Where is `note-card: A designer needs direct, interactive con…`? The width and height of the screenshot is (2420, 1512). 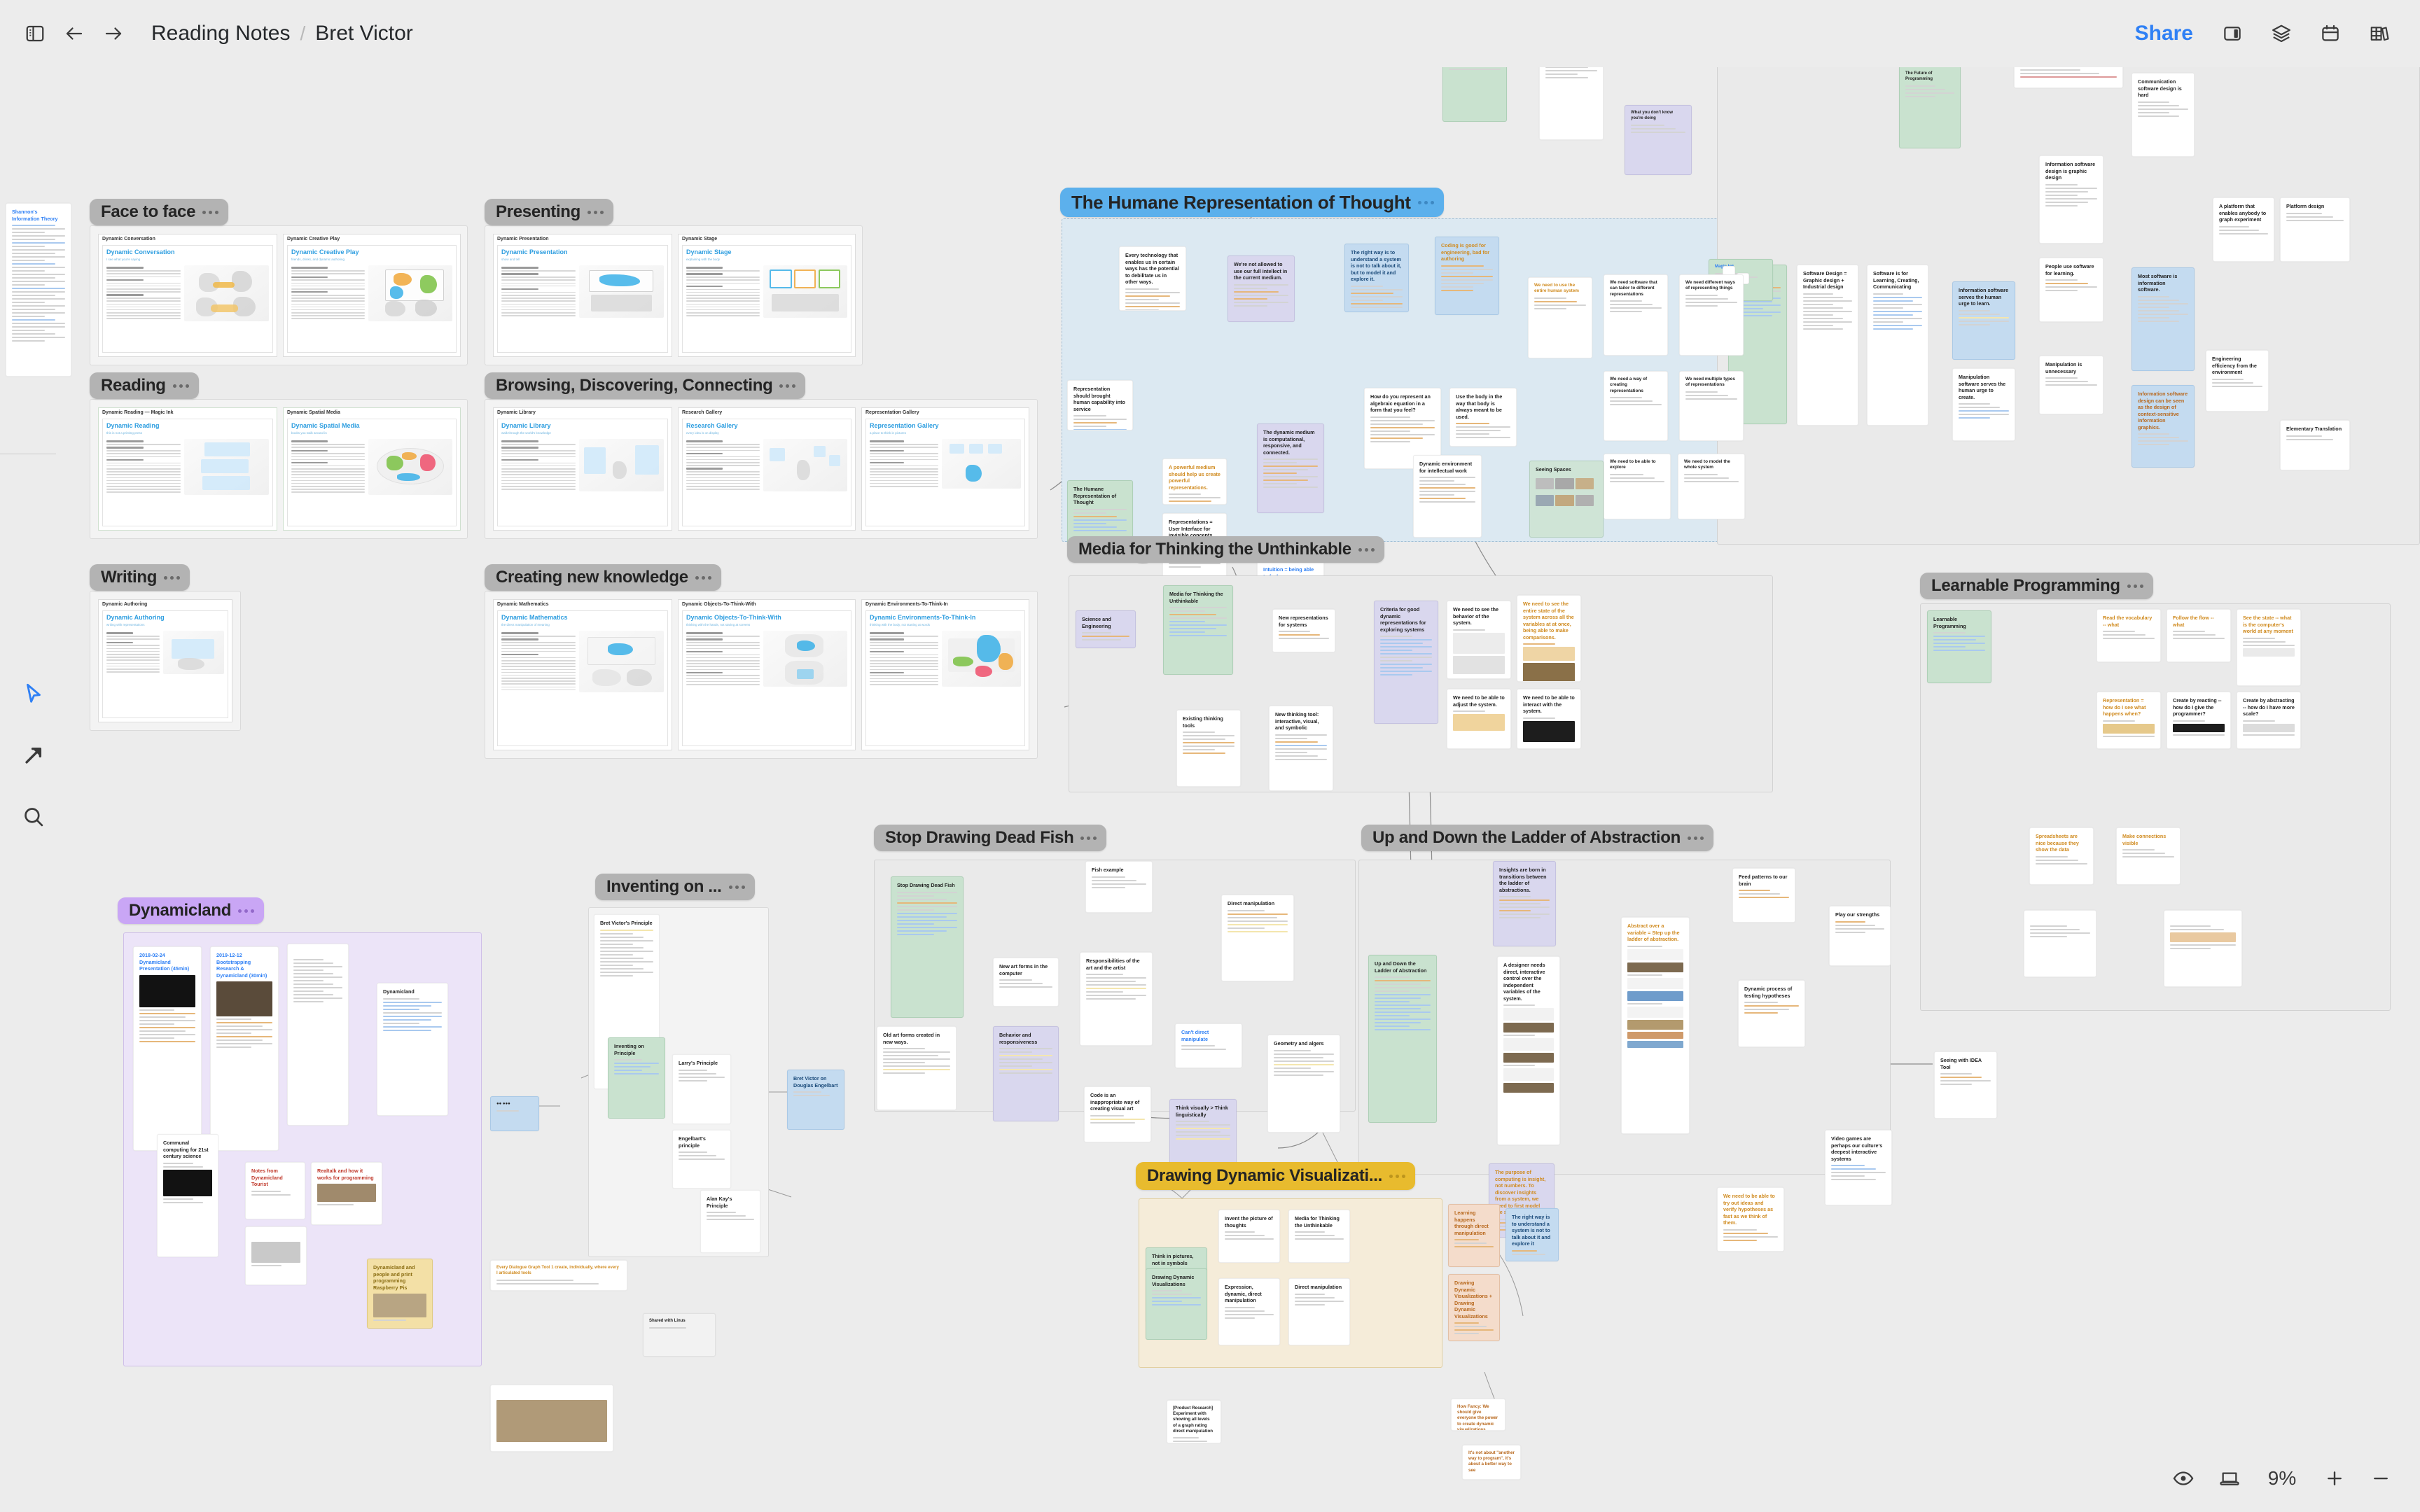 note-card: A designer needs direct, interactive con… is located at coordinates (1528, 1050).